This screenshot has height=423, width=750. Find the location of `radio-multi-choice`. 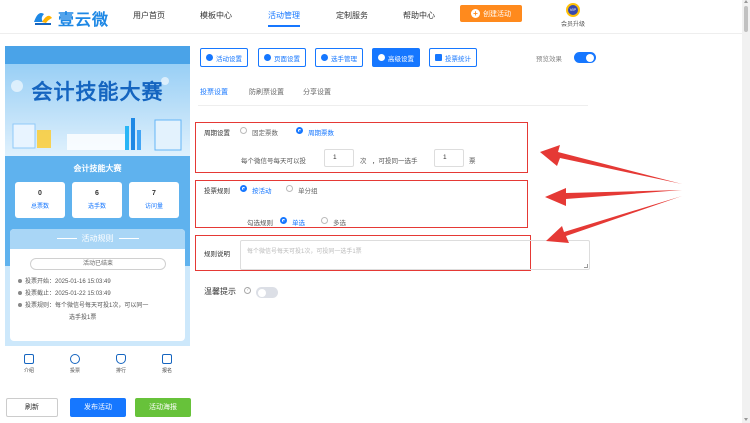

radio-multi-choice is located at coordinates (324, 220).